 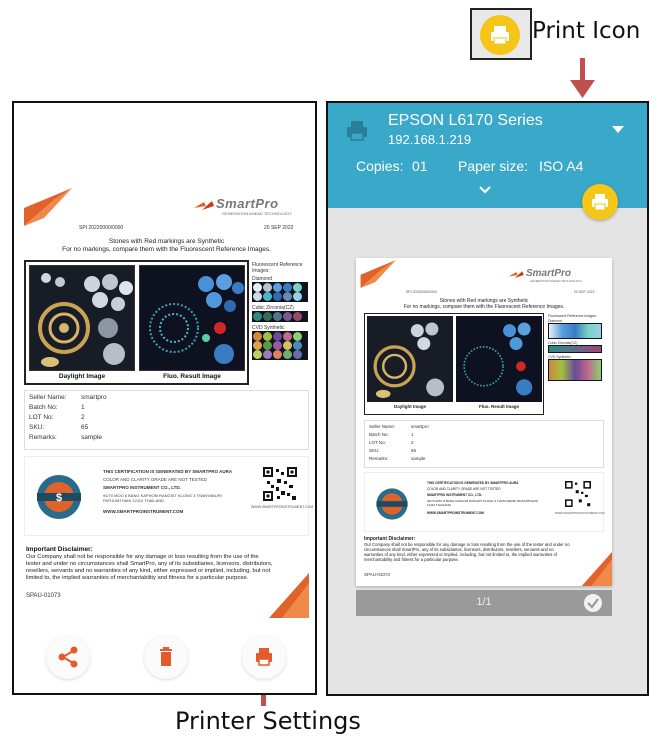 I want to click on printer-name: EPSON L6170 Series, so click(x=465, y=121).